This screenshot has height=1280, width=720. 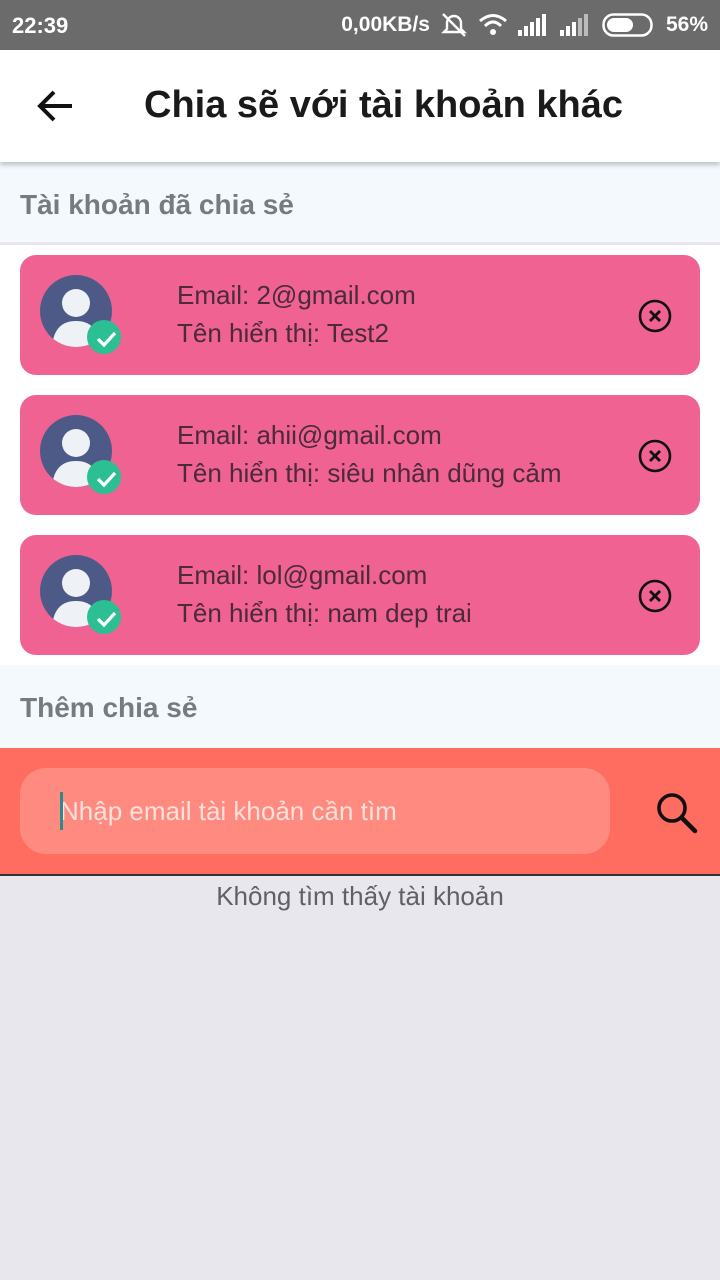 What do you see at coordinates (61, 811) in the screenshot?
I see `text-cursor` at bounding box center [61, 811].